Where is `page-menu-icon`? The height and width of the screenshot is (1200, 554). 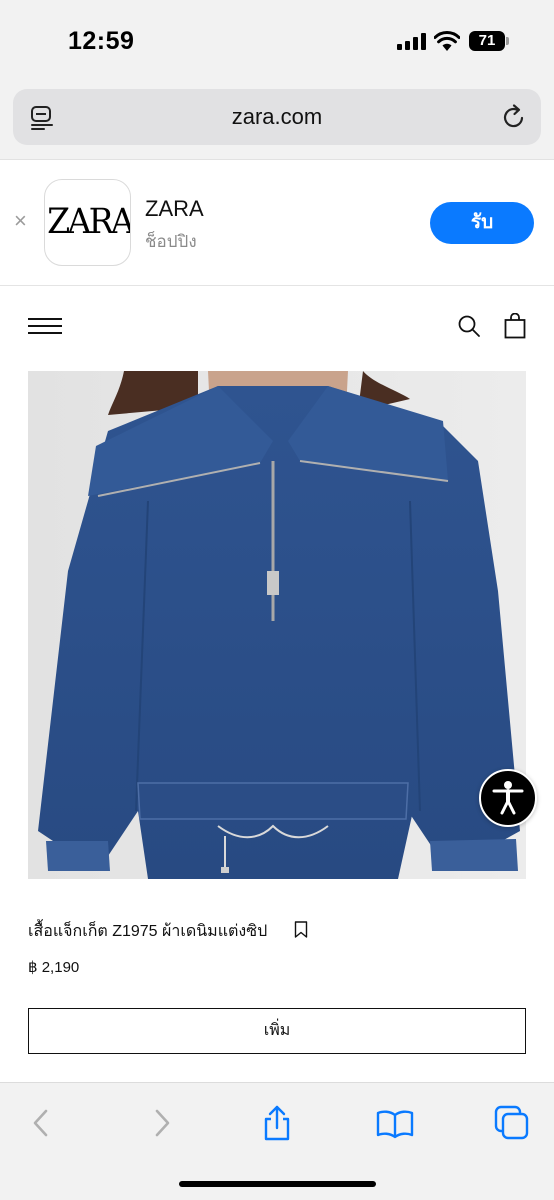 page-menu-icon is located at coordinates (42, 118).